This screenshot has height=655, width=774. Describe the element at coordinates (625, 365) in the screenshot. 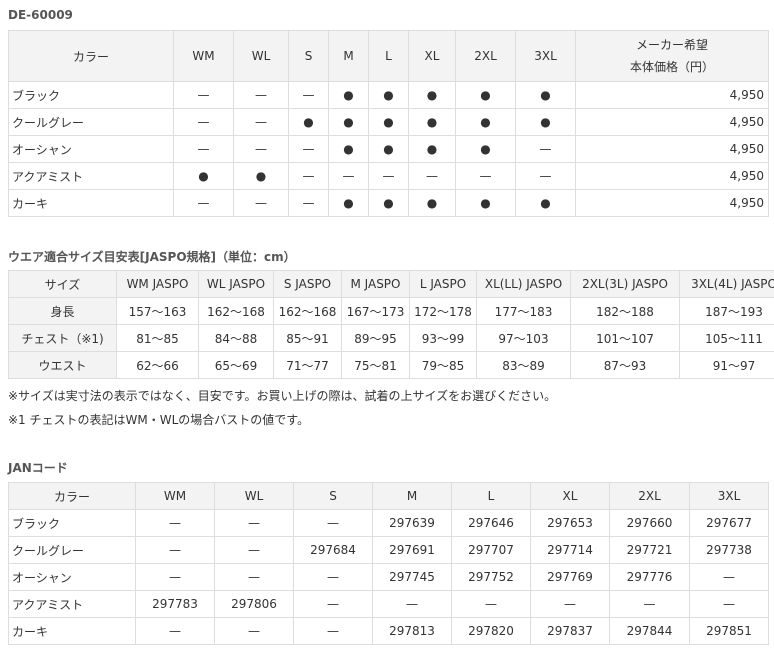

I see `measurement-cell: 87〜93` at that location.